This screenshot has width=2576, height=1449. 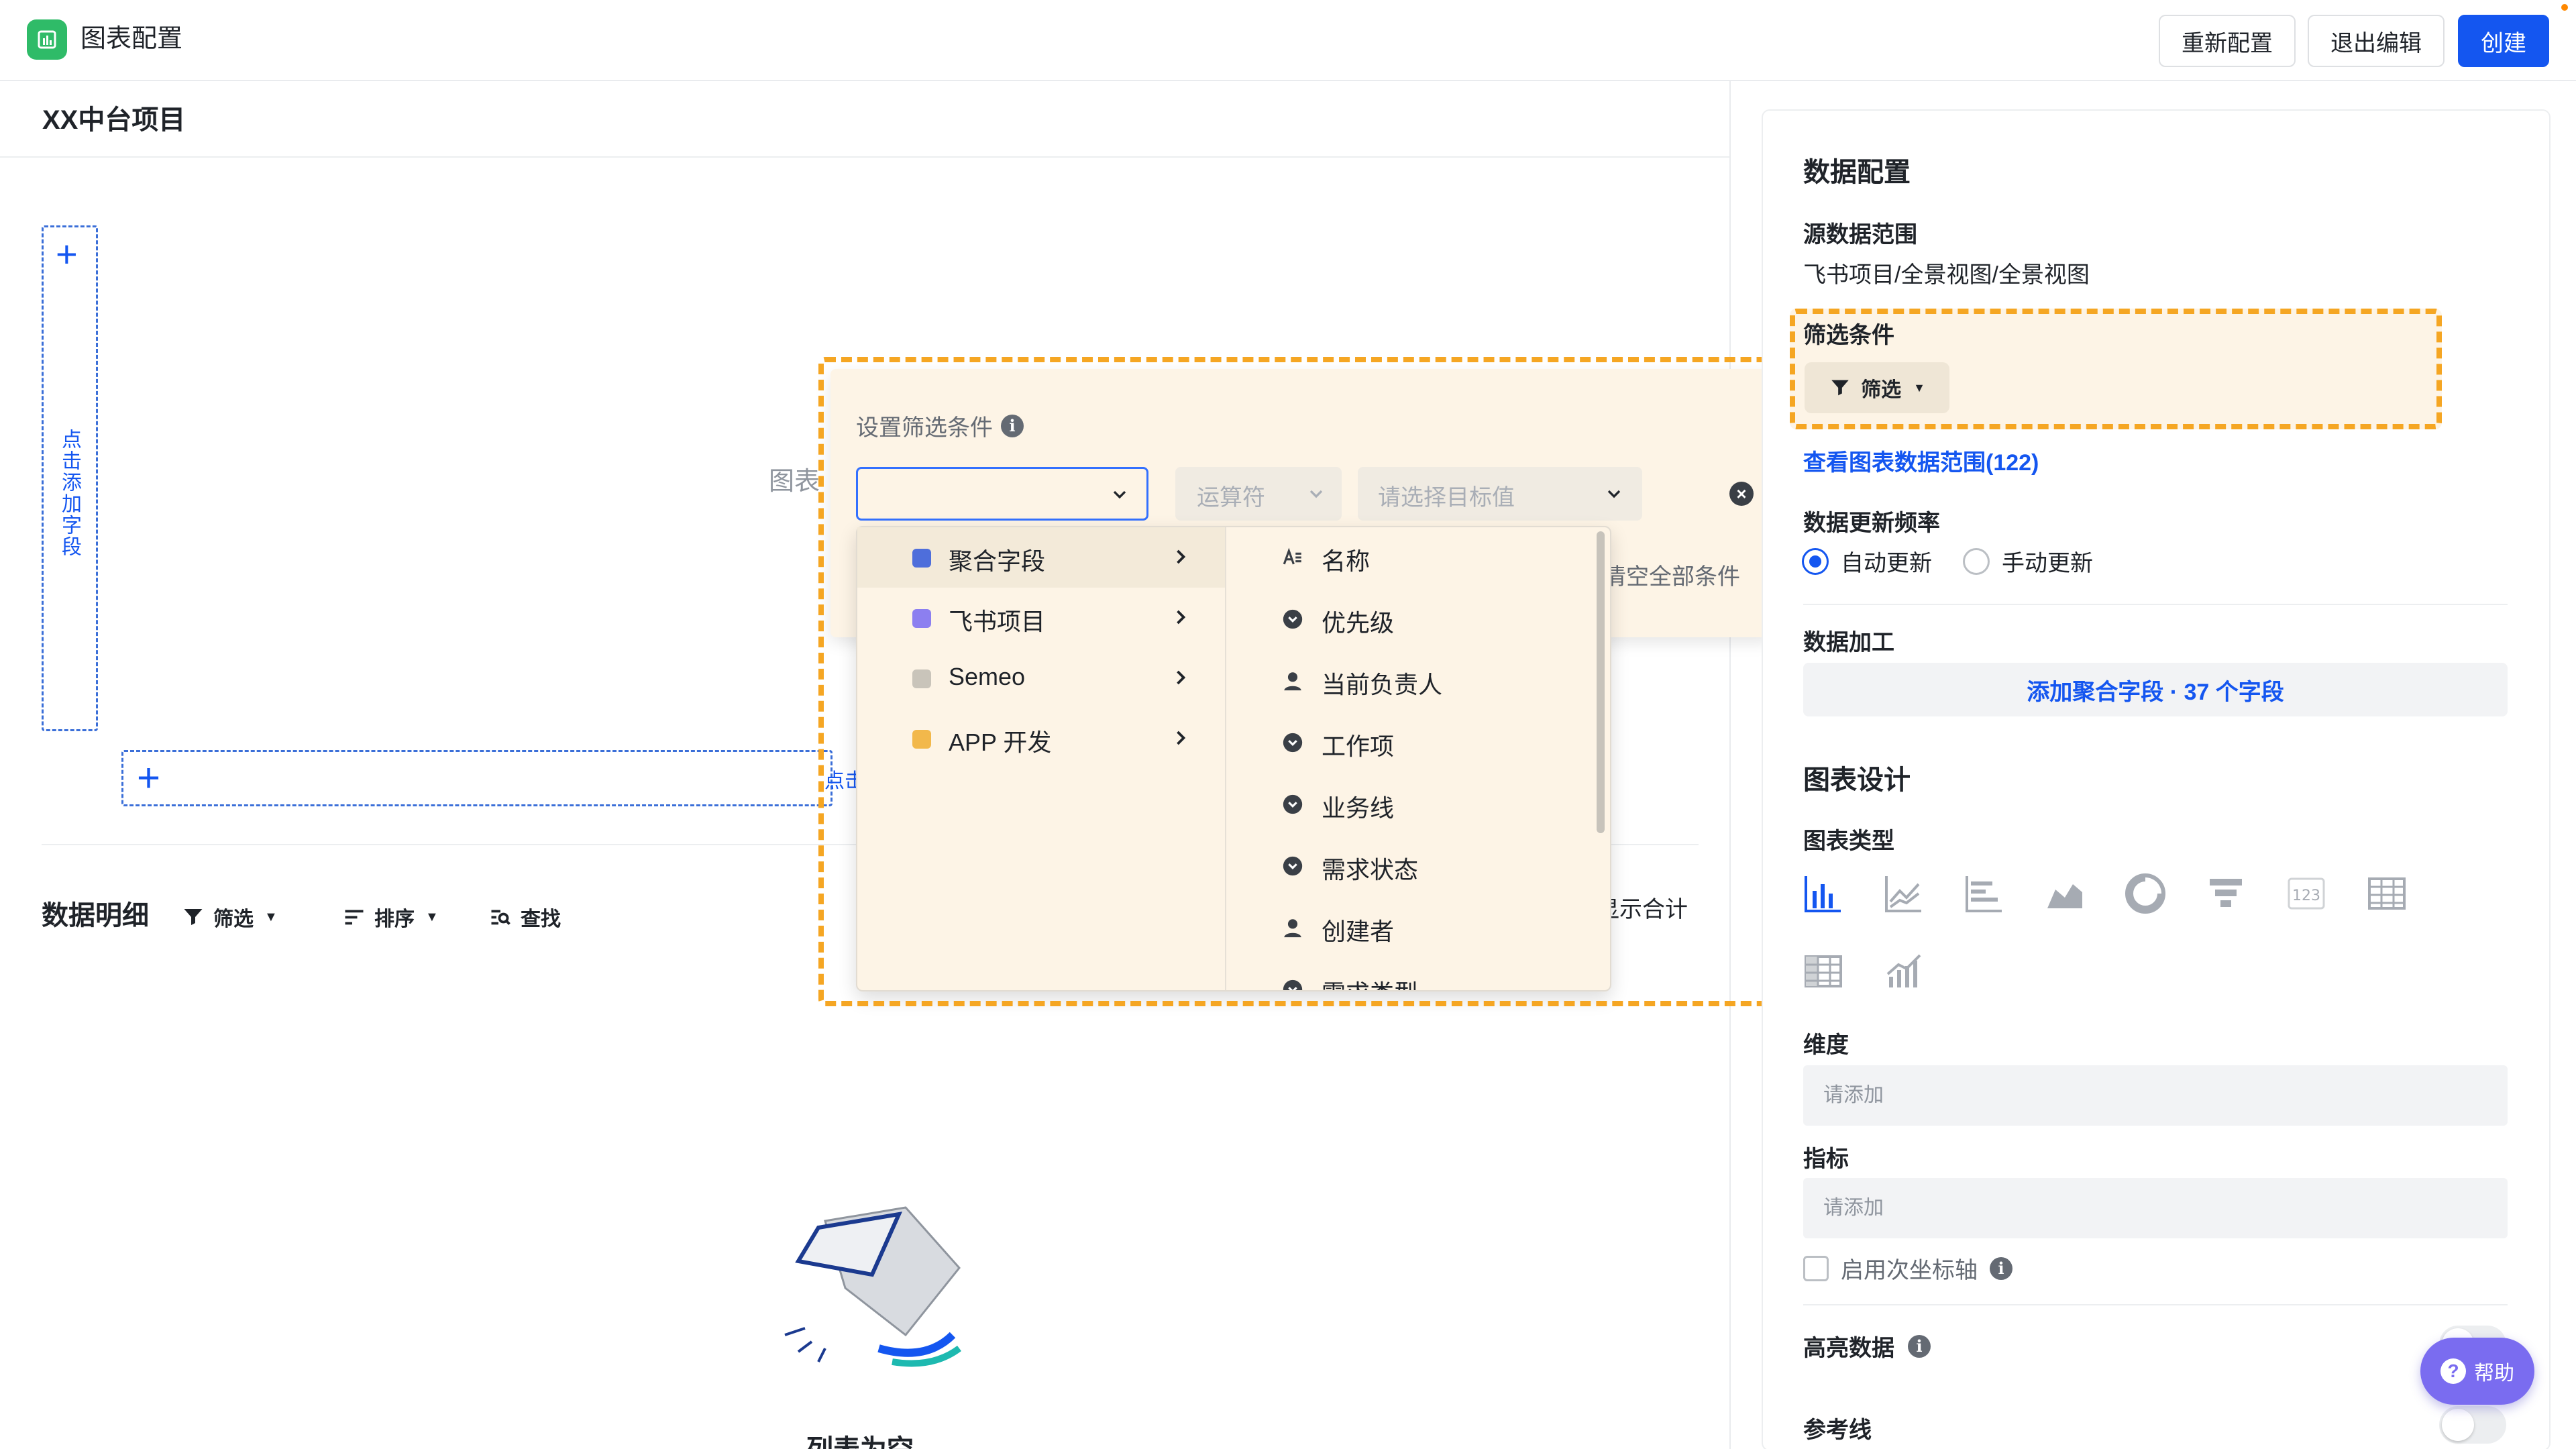 What do you see at coordinates (1823, 893) in the screenshot?
I see `bar-chart-icon` at bounding box center [1823, 893].